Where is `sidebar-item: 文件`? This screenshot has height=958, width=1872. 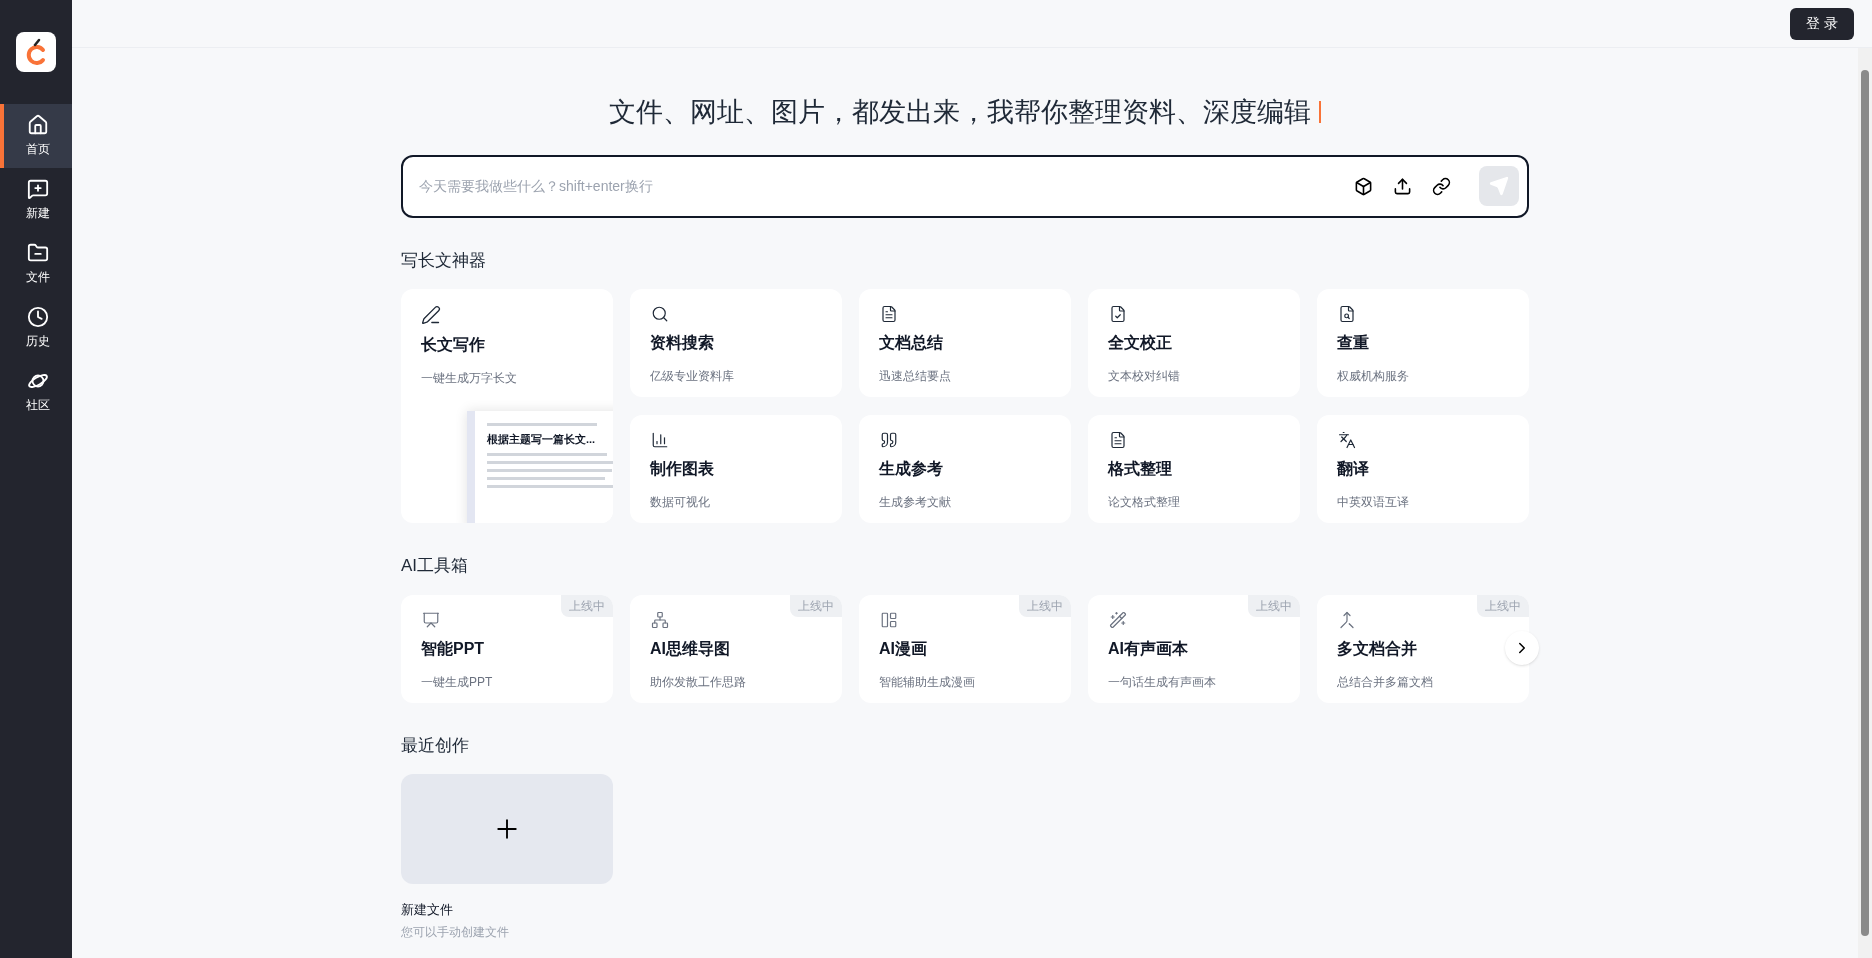
sidebar-item: 文件 is located at coordinates (36, 264).